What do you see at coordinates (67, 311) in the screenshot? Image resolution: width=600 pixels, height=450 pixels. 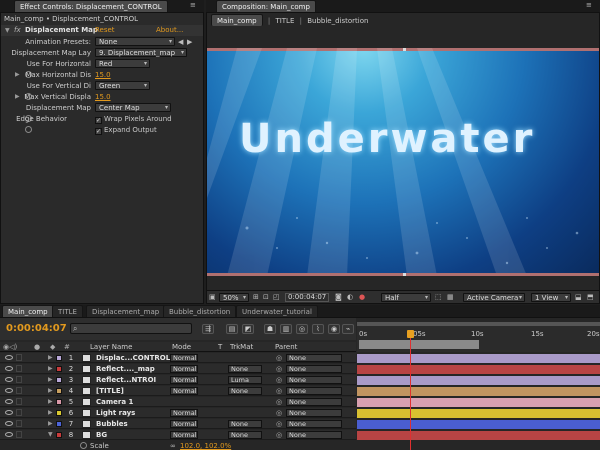 I see `timeline-tab-title: TITLE` at bounding box center [67, 311].